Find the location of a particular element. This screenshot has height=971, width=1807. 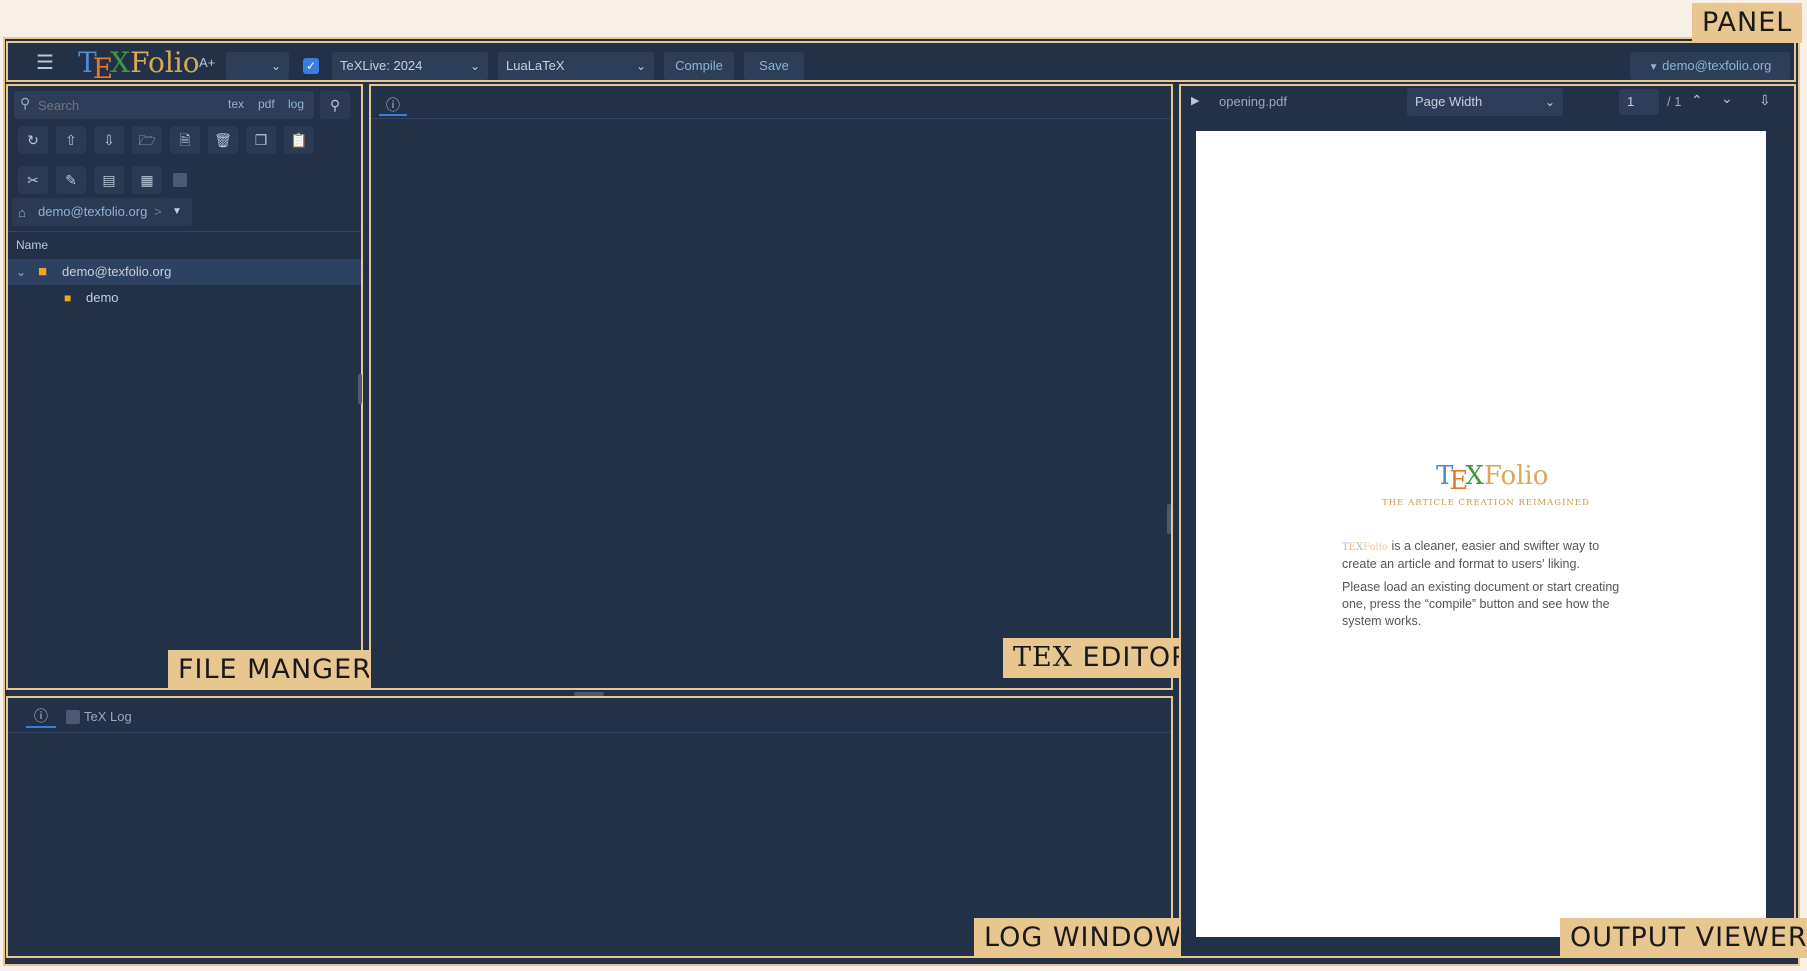

user-menu-button: ▼ demo@texfolio.org is located at coordinates (1710, 66).